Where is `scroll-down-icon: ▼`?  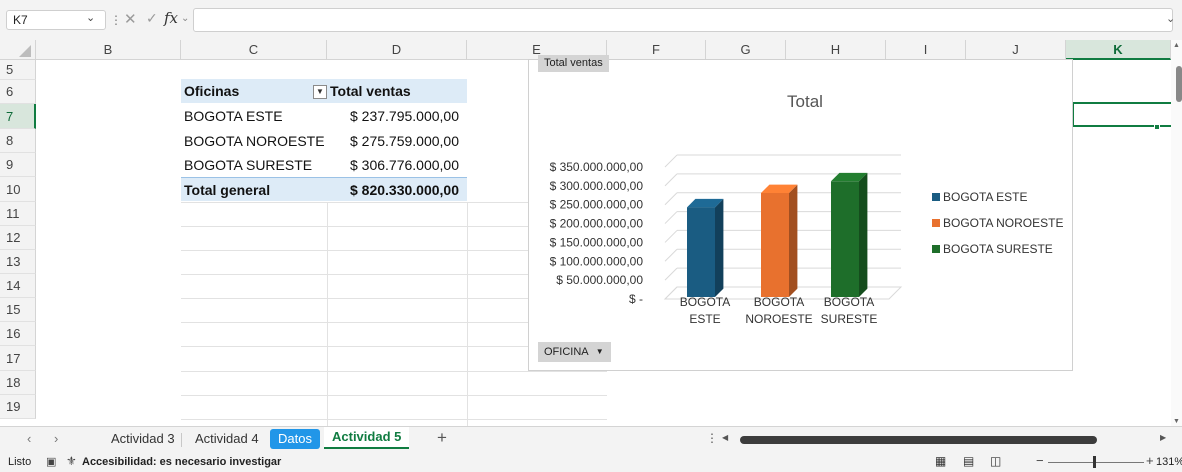
scroll-down-icon: ▼ is located at coordinates (1176, 421).